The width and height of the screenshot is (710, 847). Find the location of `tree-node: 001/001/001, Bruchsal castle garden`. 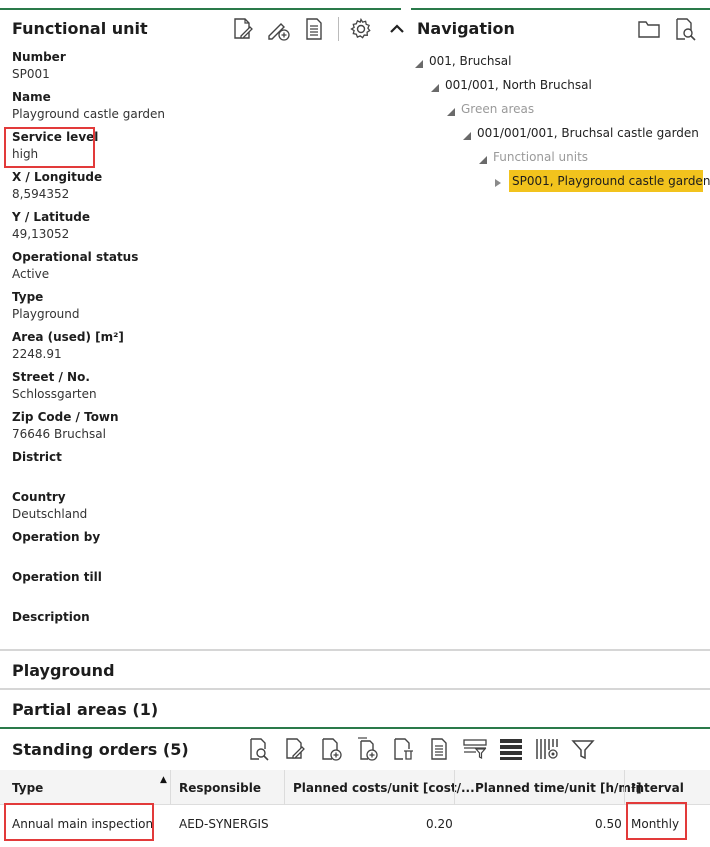

tree-node: 001/001/001, Bruchsal castle garden is located at coordinates (581, 133).